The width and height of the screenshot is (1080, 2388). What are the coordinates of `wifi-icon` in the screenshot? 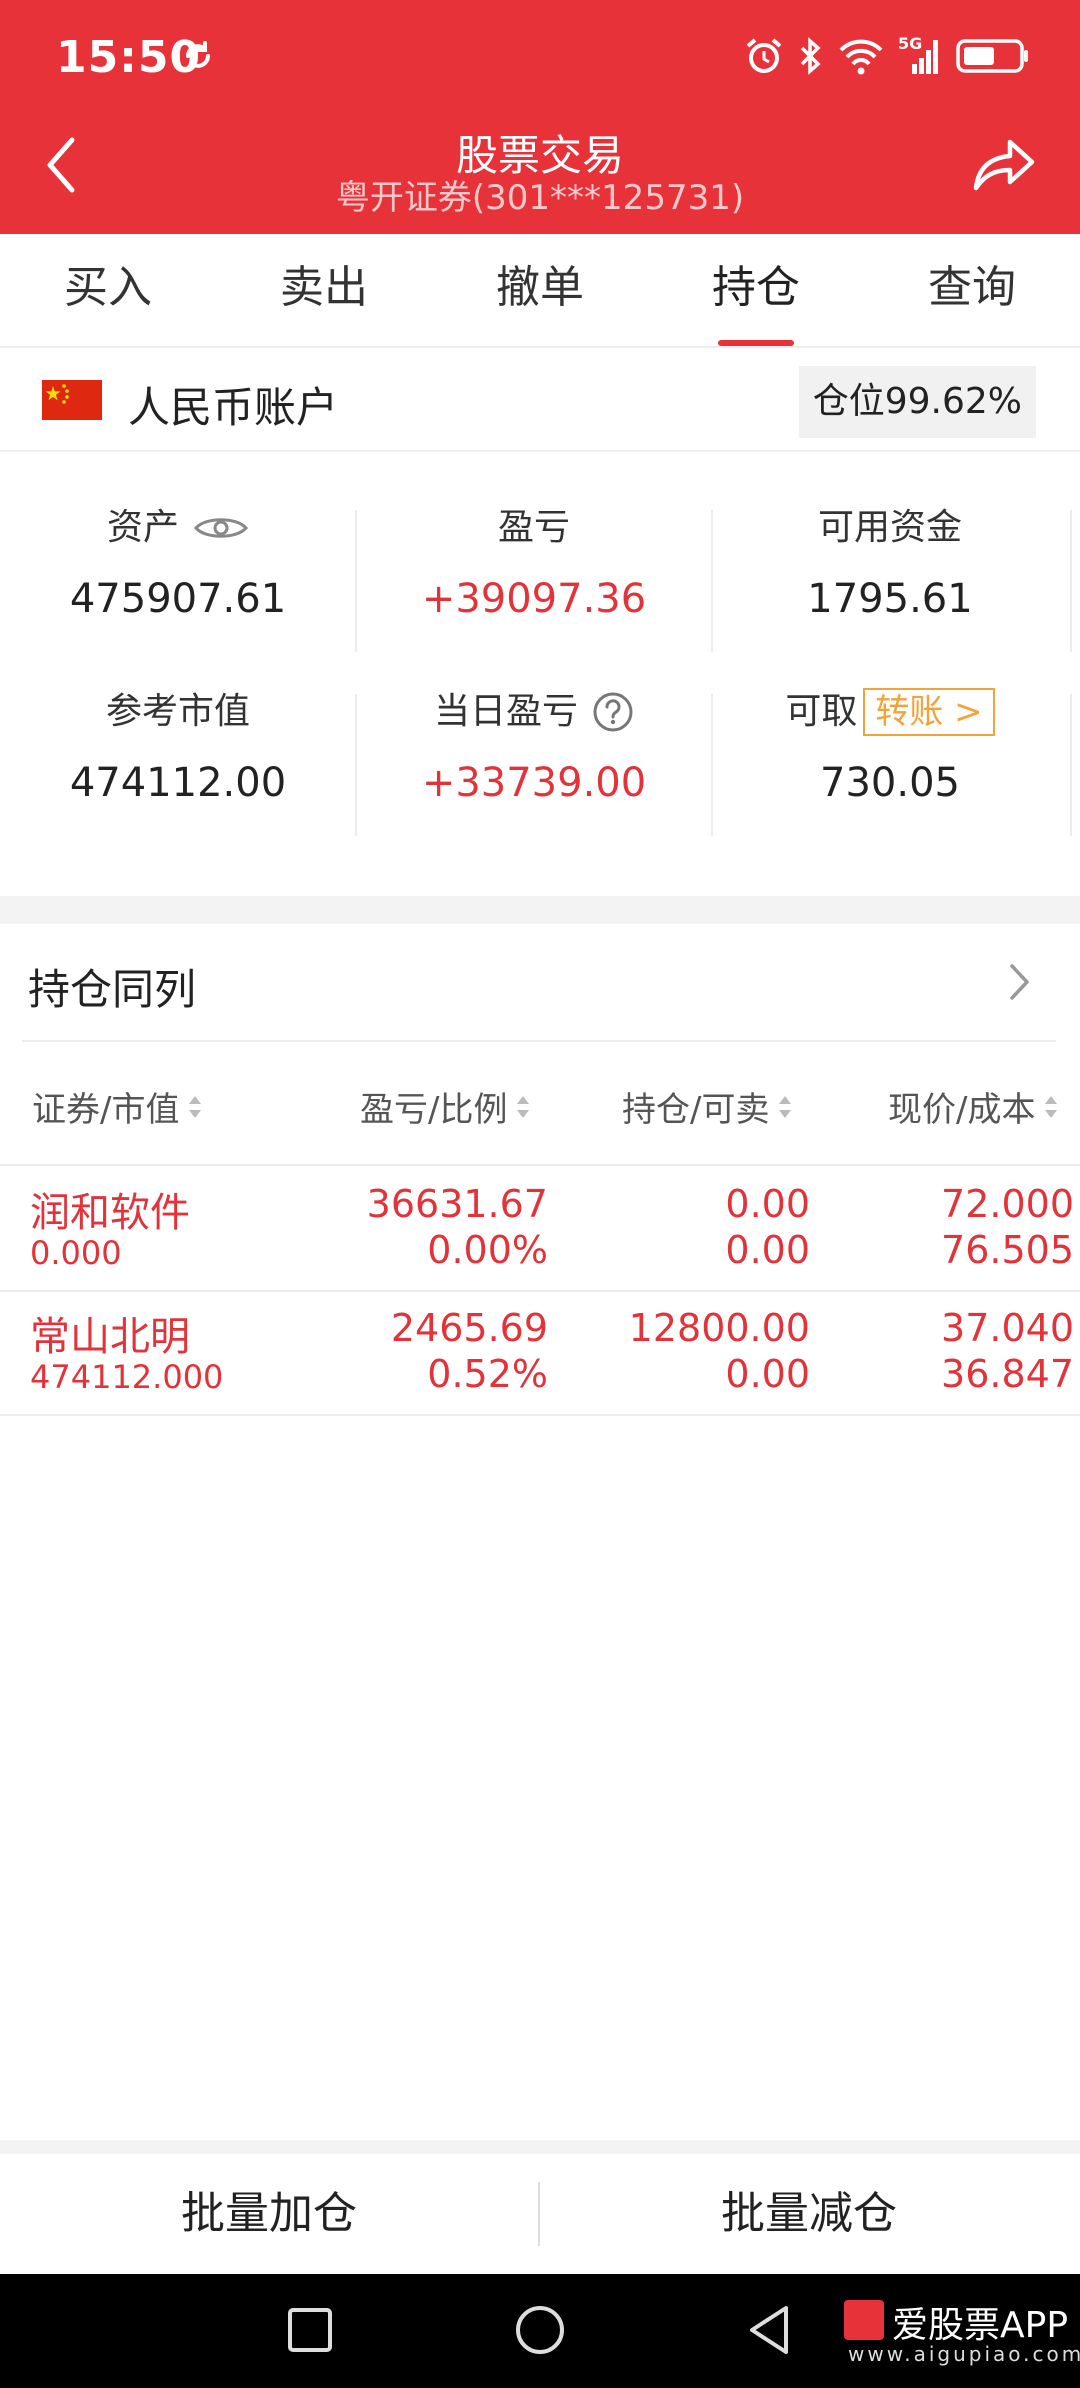 It's located at (861, 57).